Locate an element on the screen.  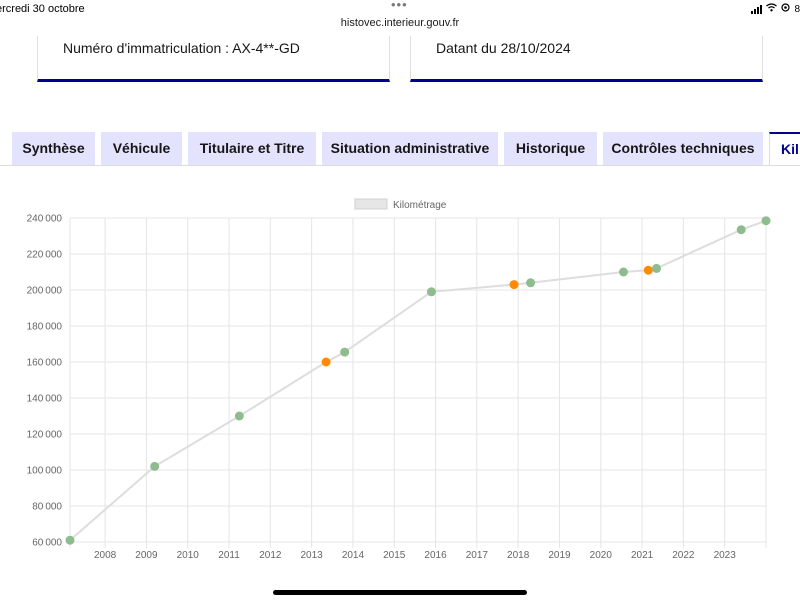
status-icons: 8 is located at coordinates (775, 9).